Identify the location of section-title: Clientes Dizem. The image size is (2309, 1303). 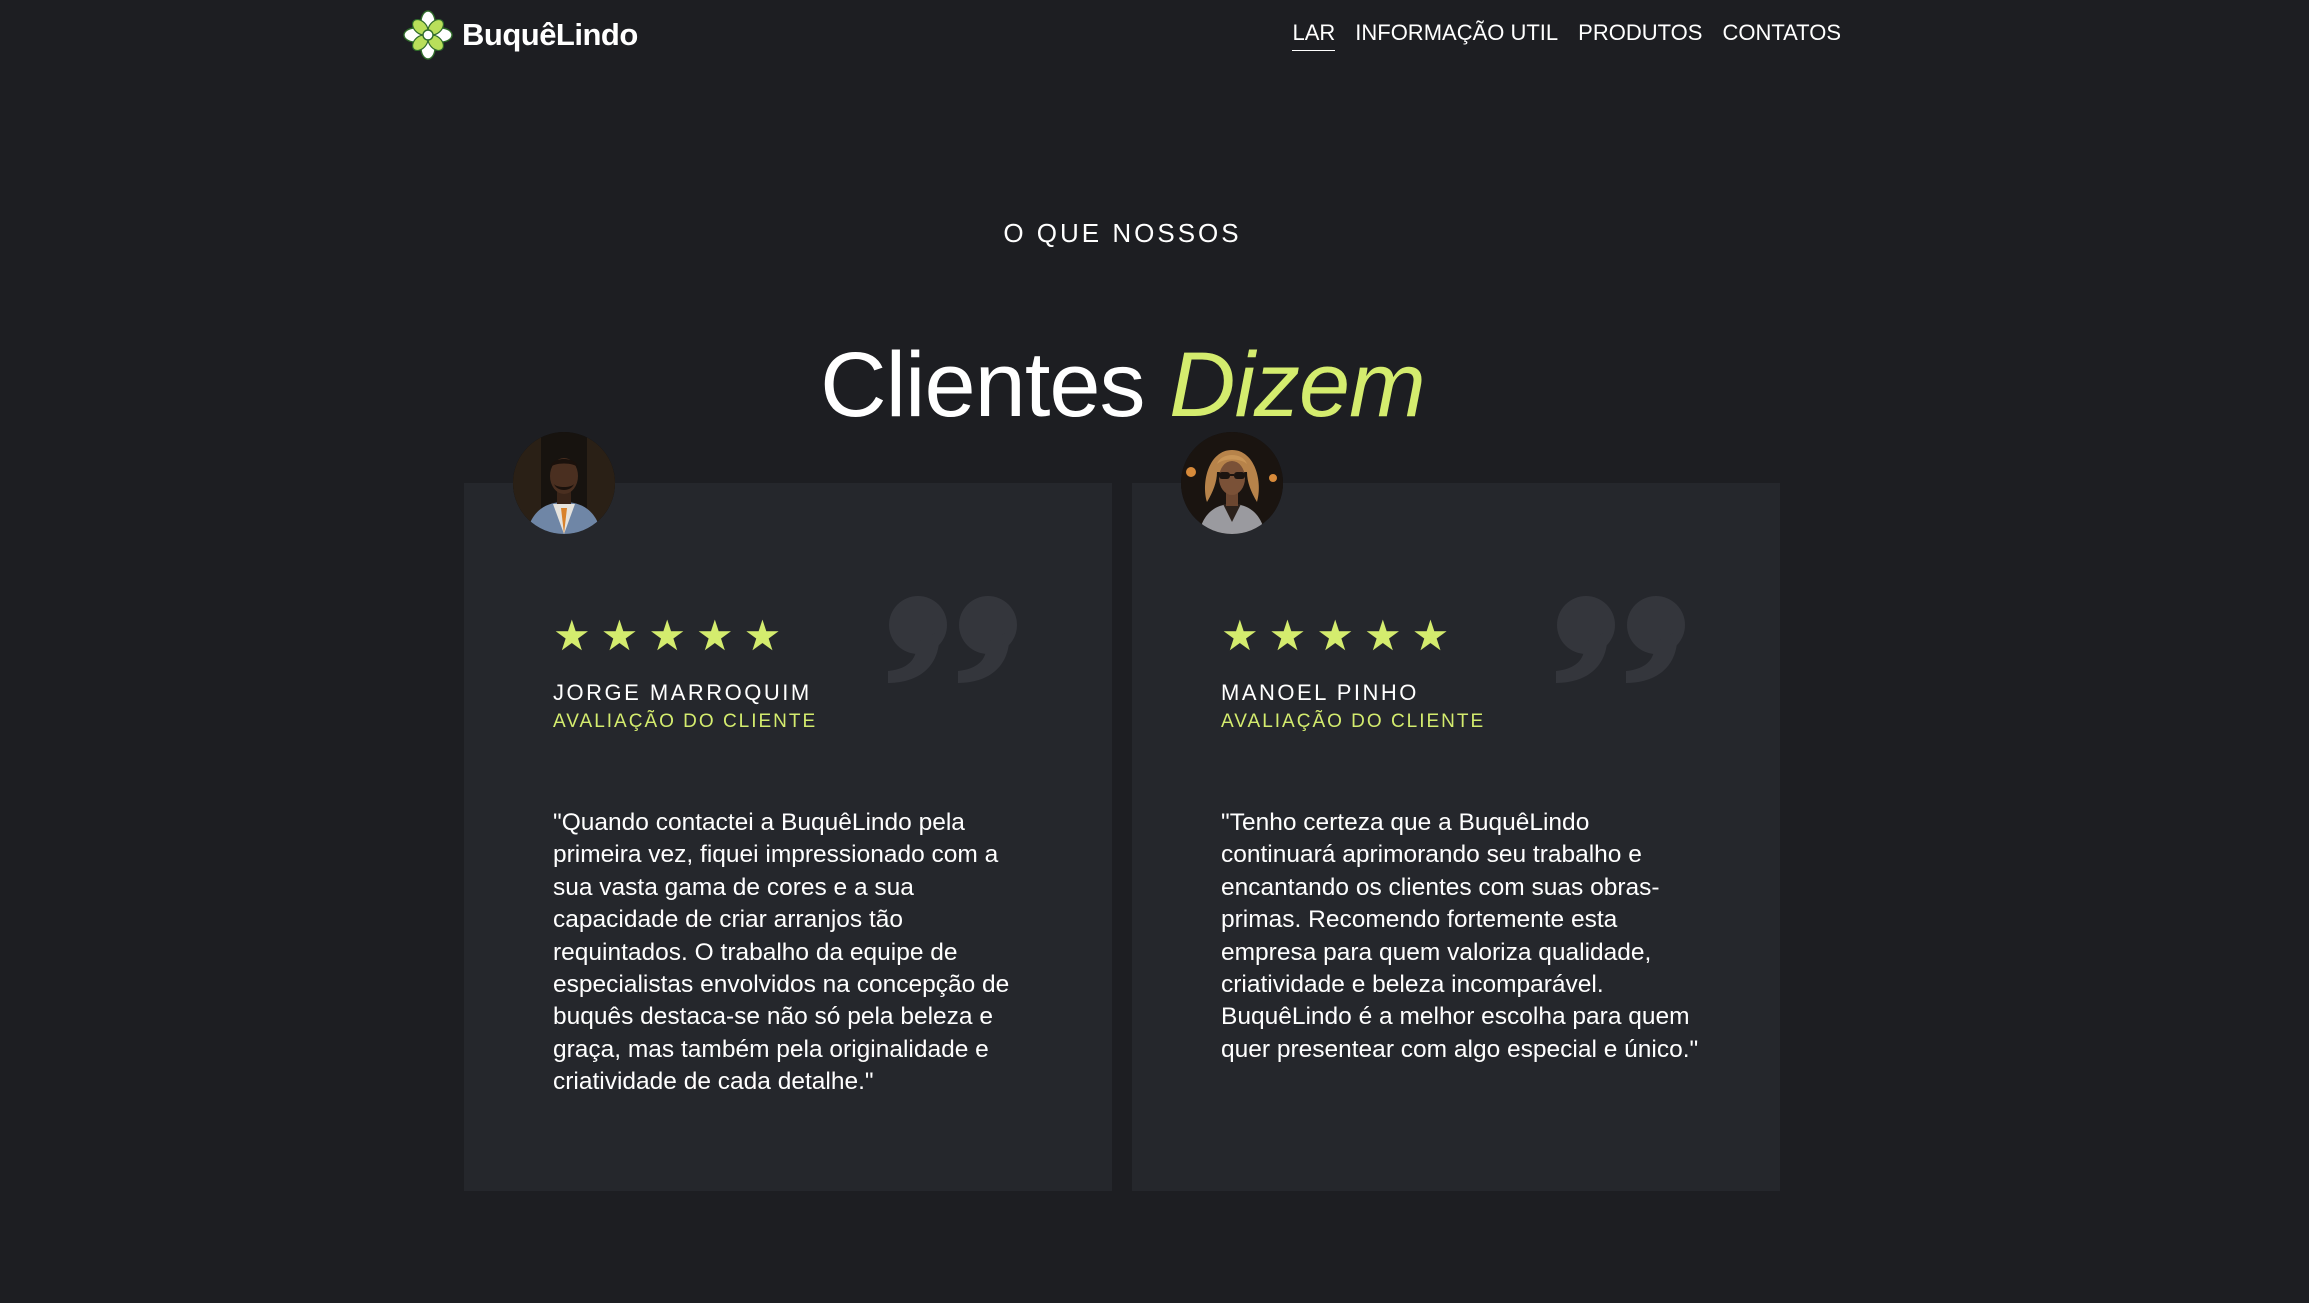
(1122, 385).